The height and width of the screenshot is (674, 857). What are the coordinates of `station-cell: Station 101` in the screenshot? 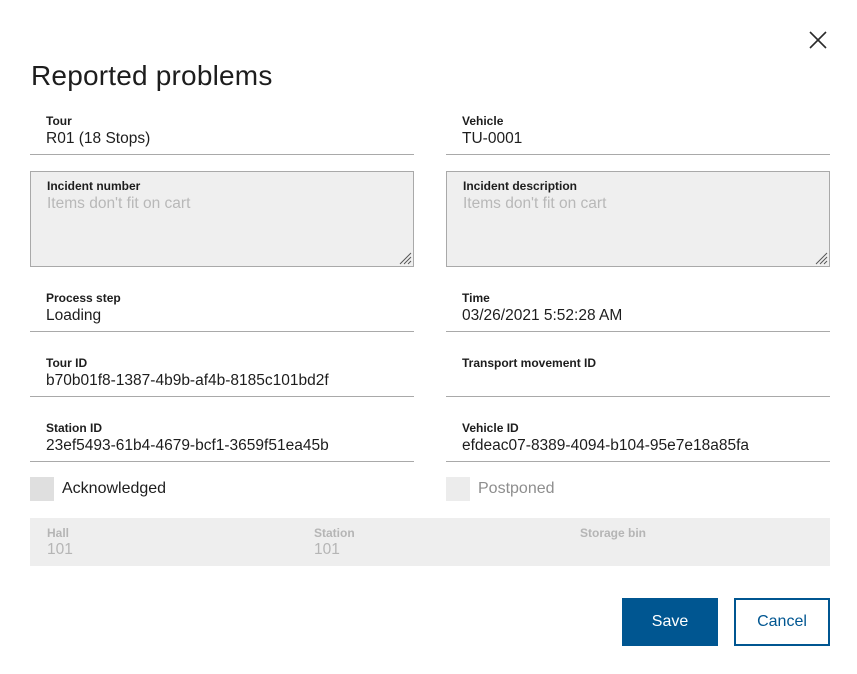 It's located at (430, 542).